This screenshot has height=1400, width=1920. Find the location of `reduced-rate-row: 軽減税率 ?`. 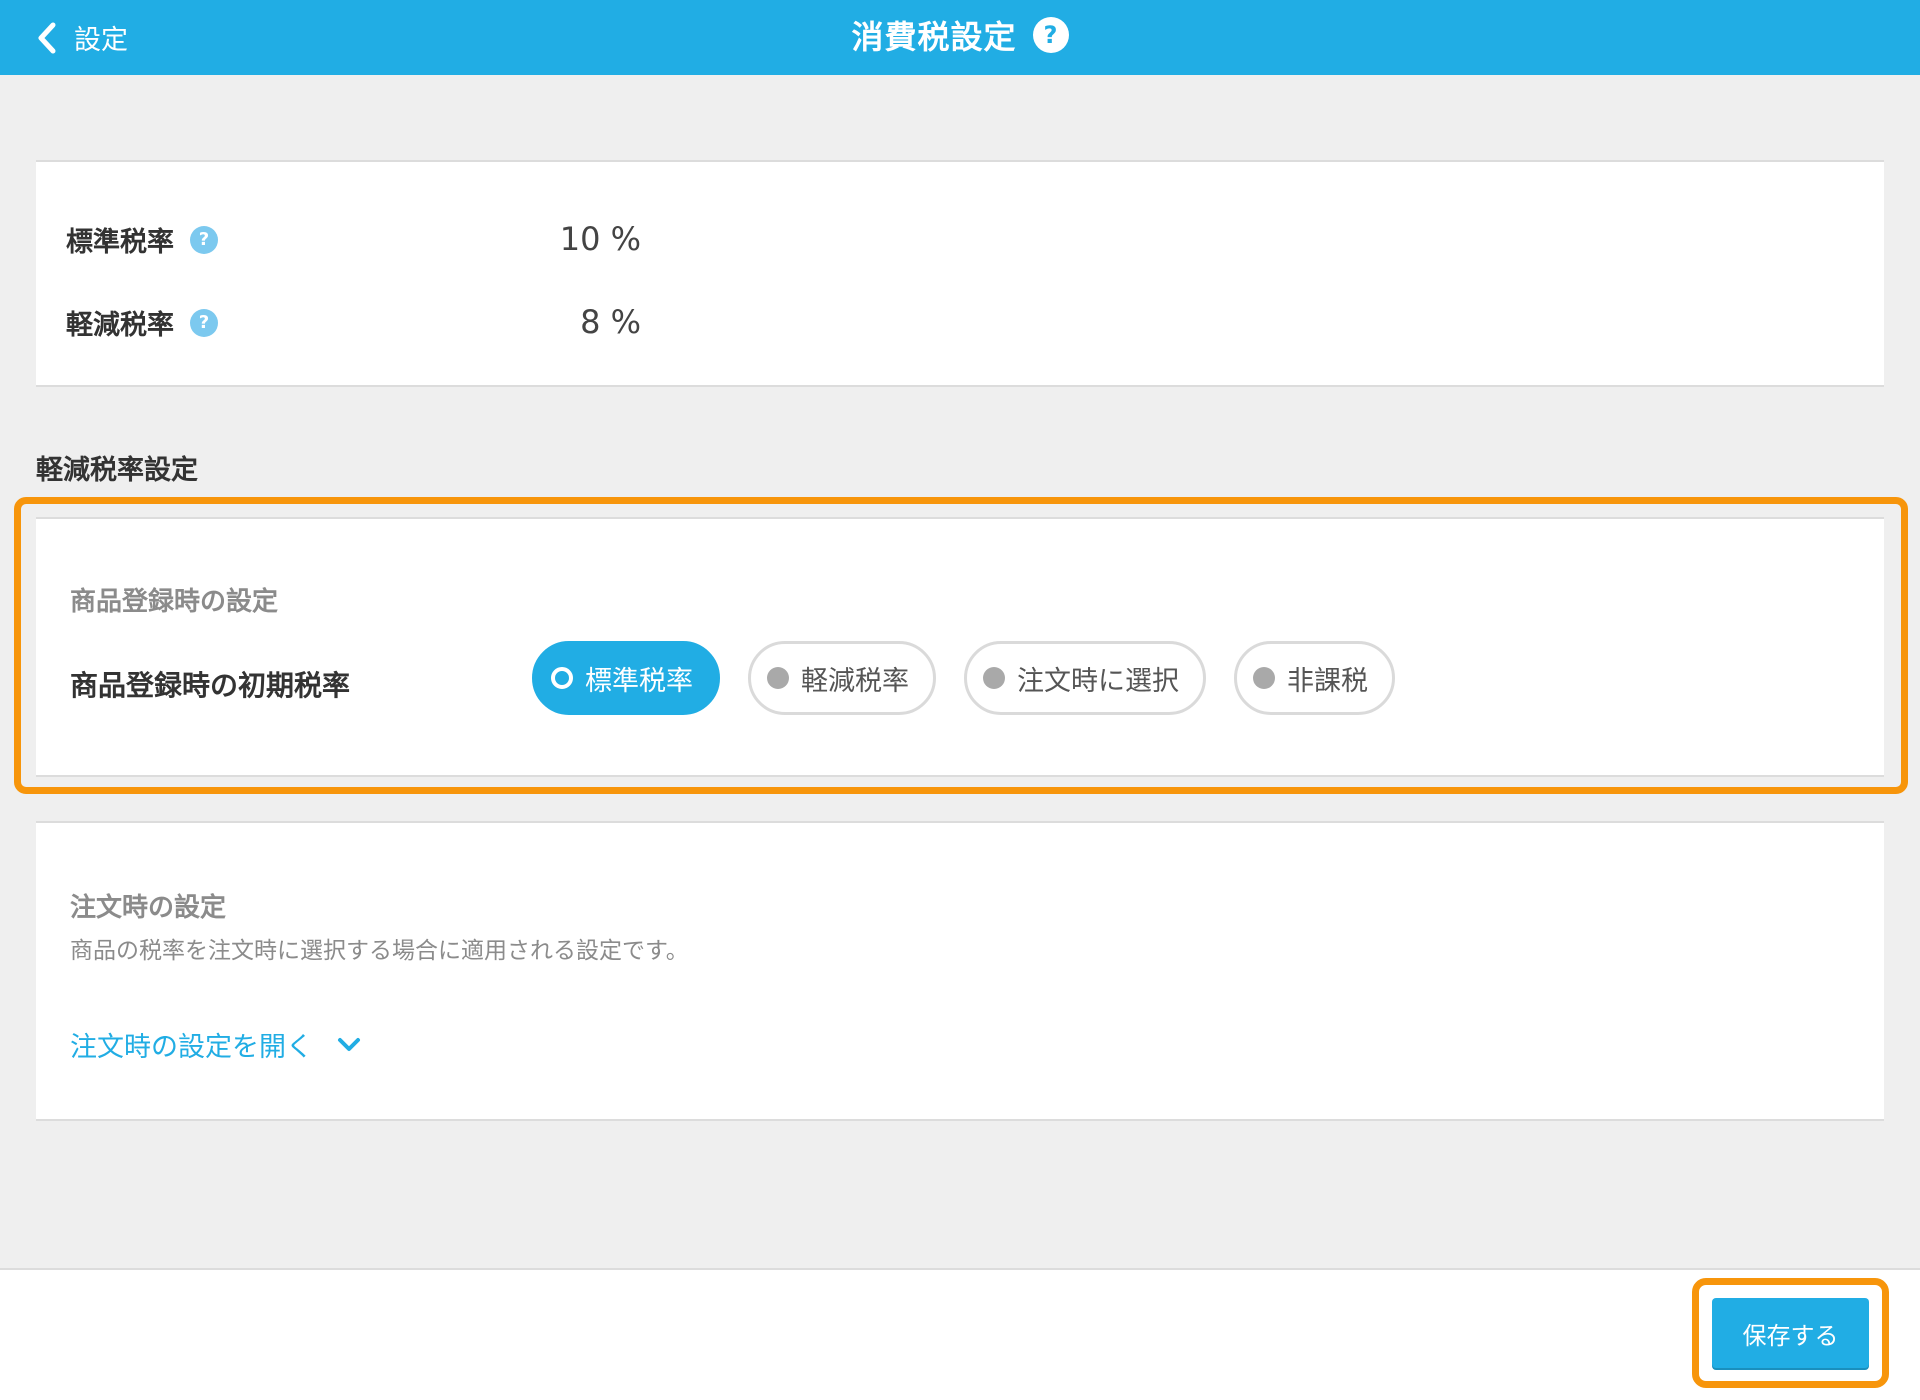

reduced-rate-row: 軽減税率 ? is located at coordinates (142, 322).